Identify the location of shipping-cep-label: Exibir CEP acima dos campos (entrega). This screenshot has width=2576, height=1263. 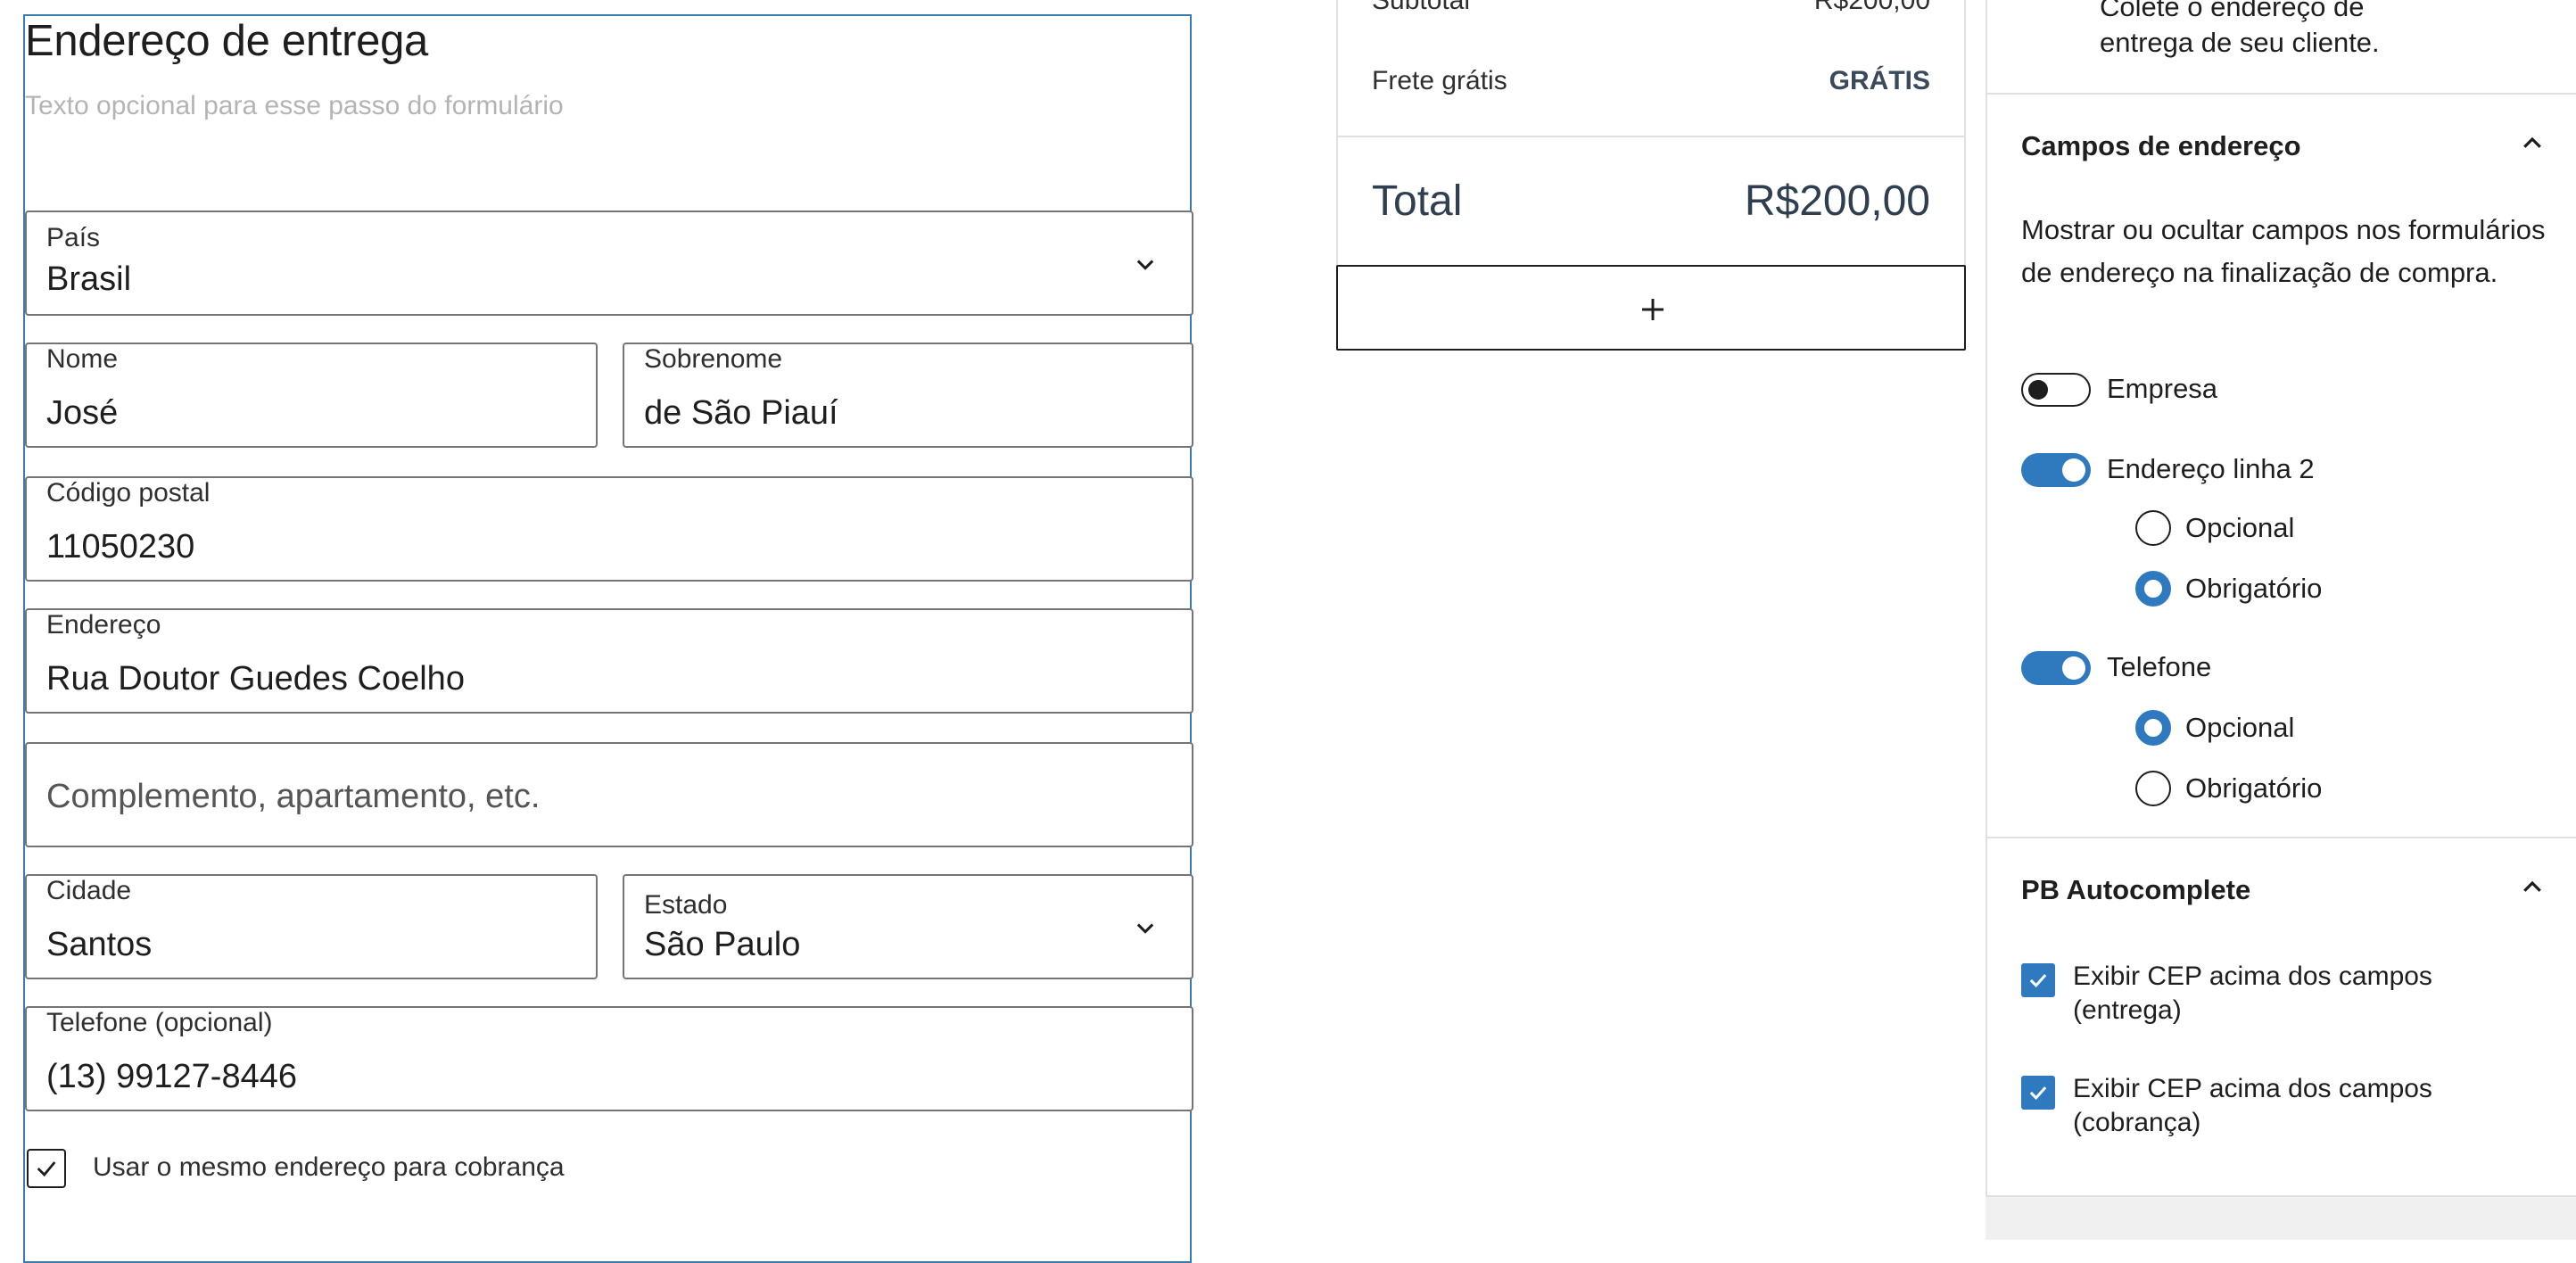
(2253, 993).